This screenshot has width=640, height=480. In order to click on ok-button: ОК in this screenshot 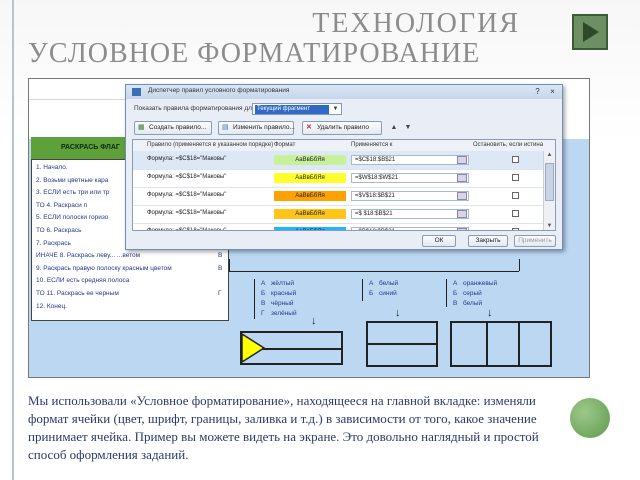, I will do `click(439, 241)`.